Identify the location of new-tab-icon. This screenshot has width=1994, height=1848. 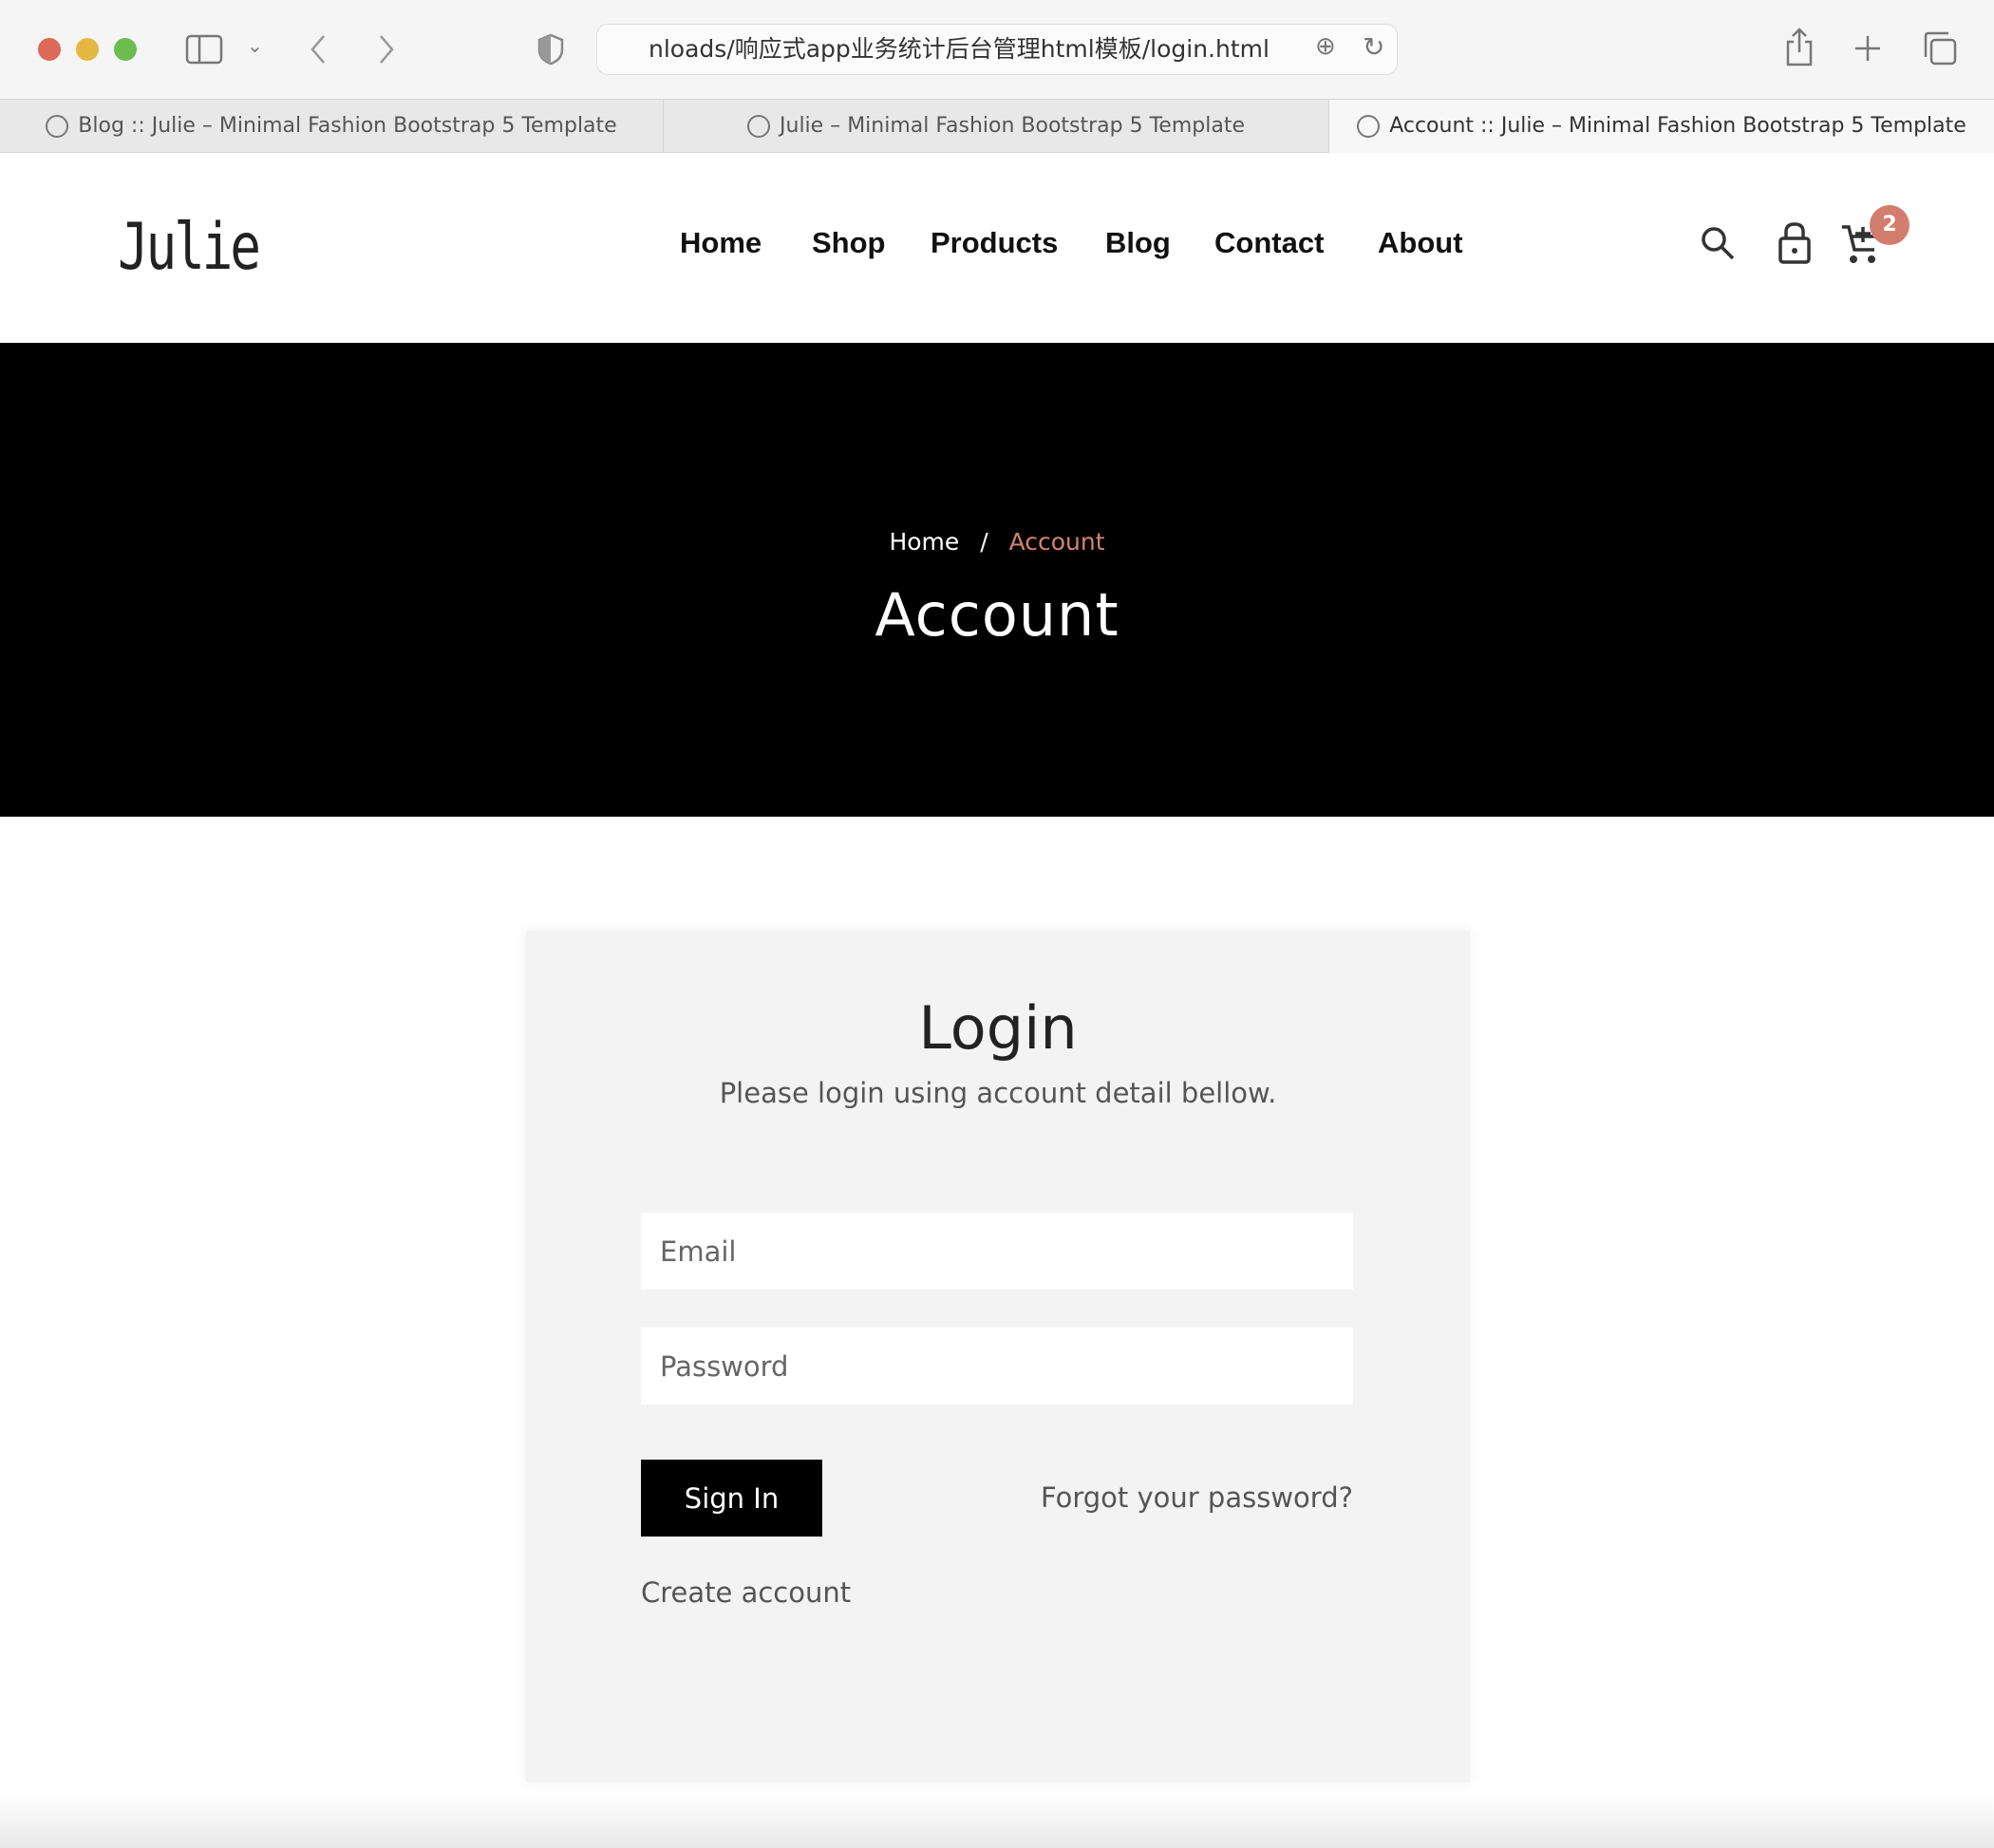
(1868, 48).